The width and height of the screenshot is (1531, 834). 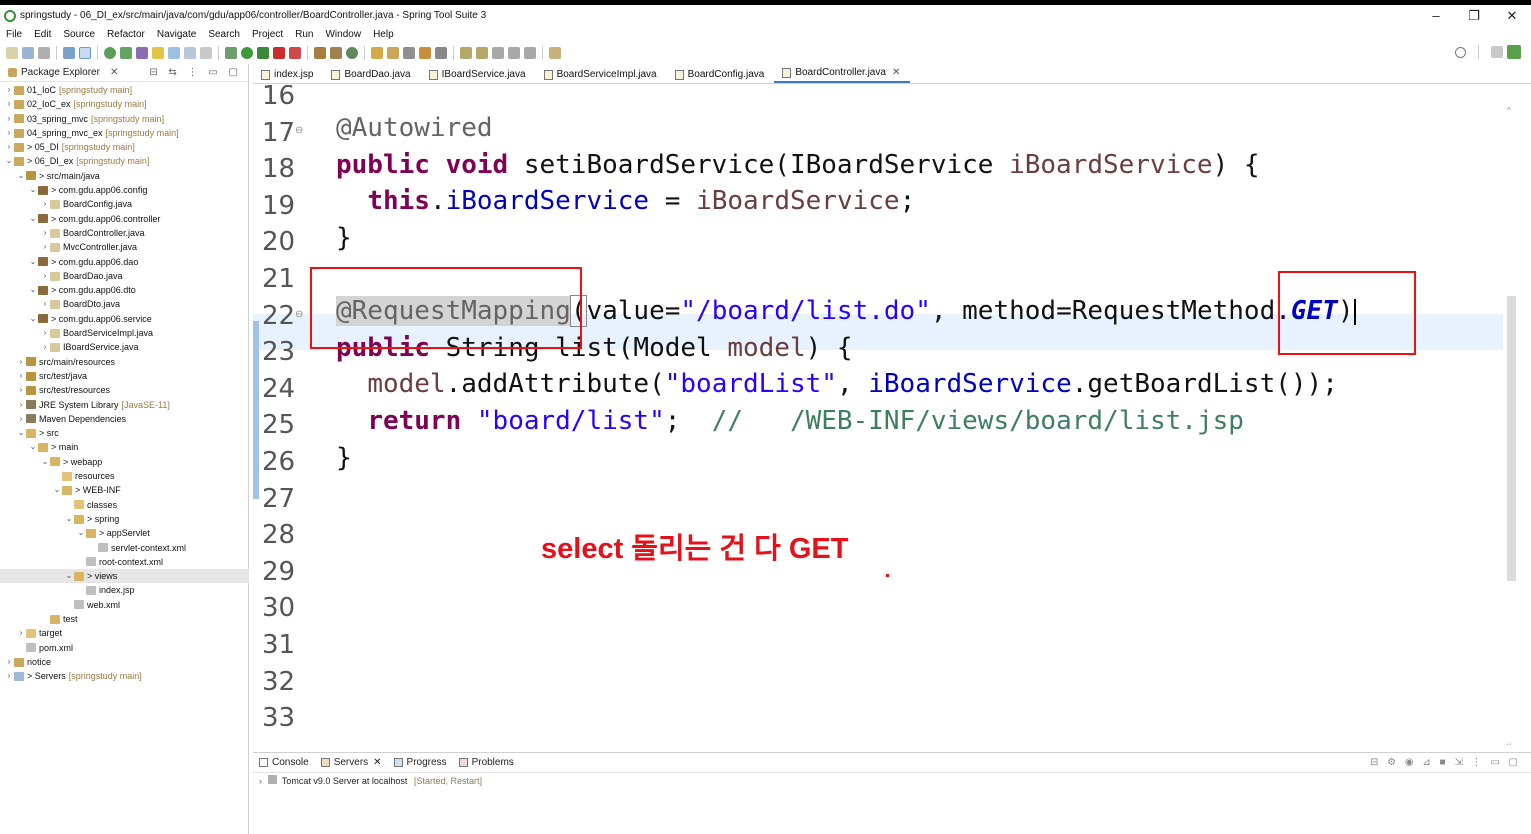 What do you see at coordinates (1436, 15) in the screenshot?
I see `minimize-button: –` at bounding box center [1436, 15].